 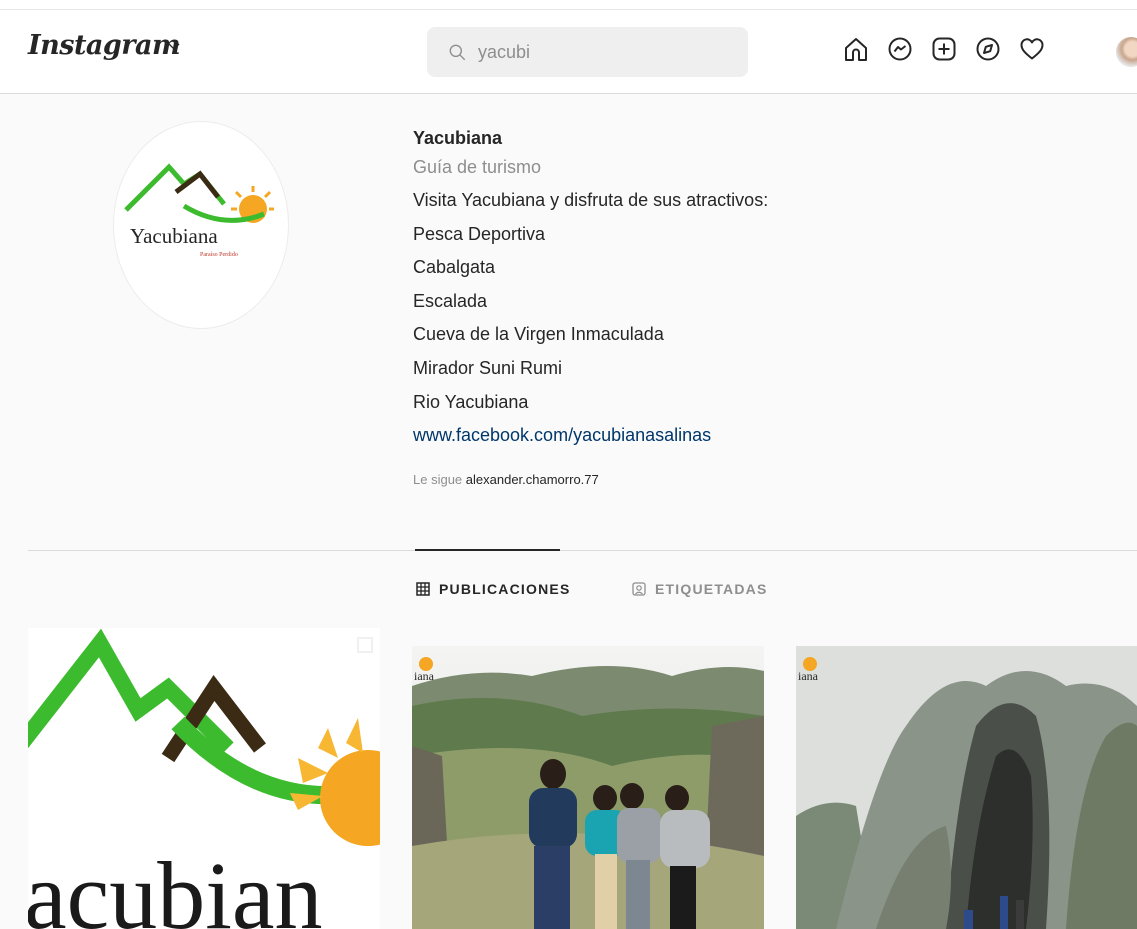 What do you see at coordinates (639, 589) in the screenshot?
I see `tagged-icon` at bounding box center [639, 589].